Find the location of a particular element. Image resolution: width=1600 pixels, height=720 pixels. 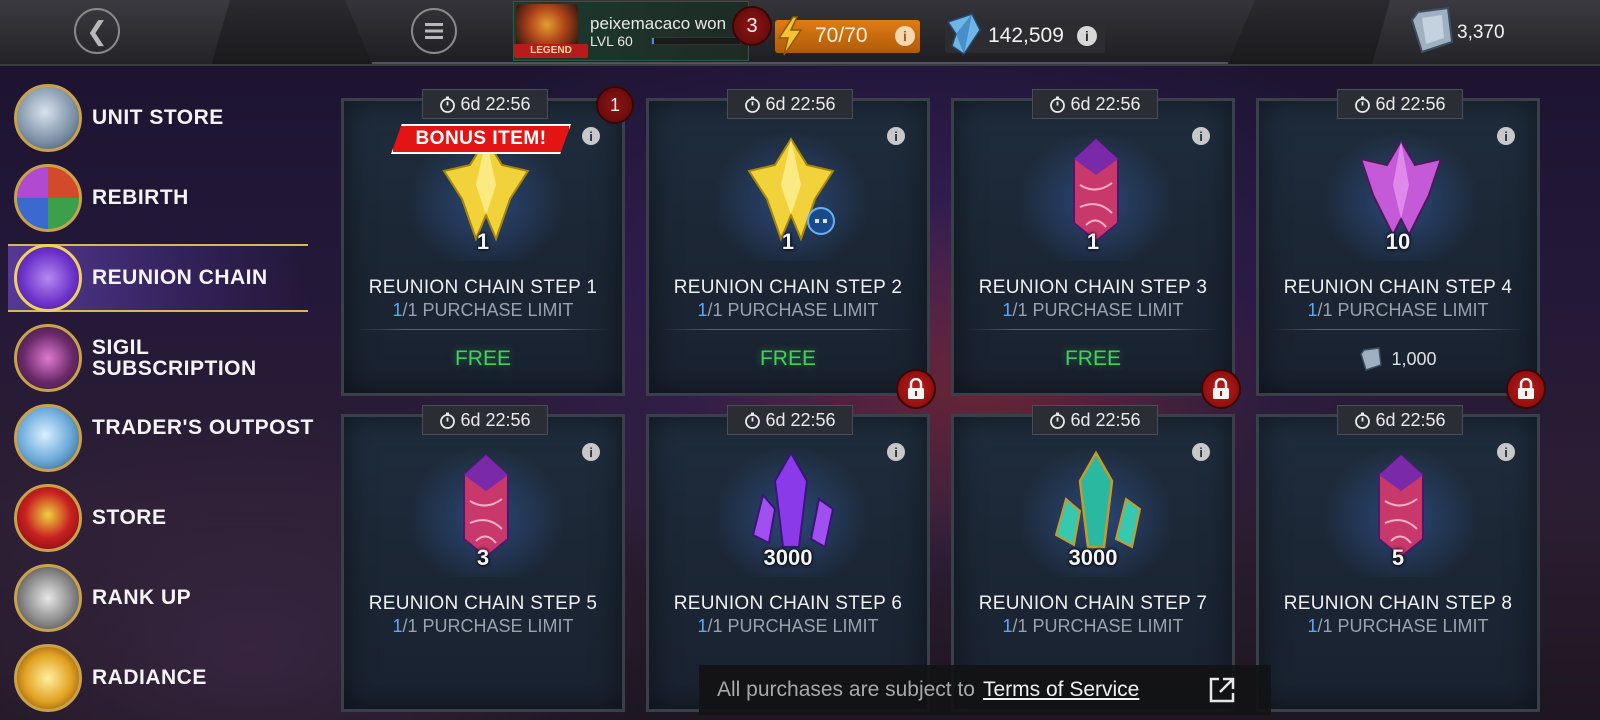

sidebar-item-reunion-chain: REUNION CHAIN is located at coordinates (161, 276).